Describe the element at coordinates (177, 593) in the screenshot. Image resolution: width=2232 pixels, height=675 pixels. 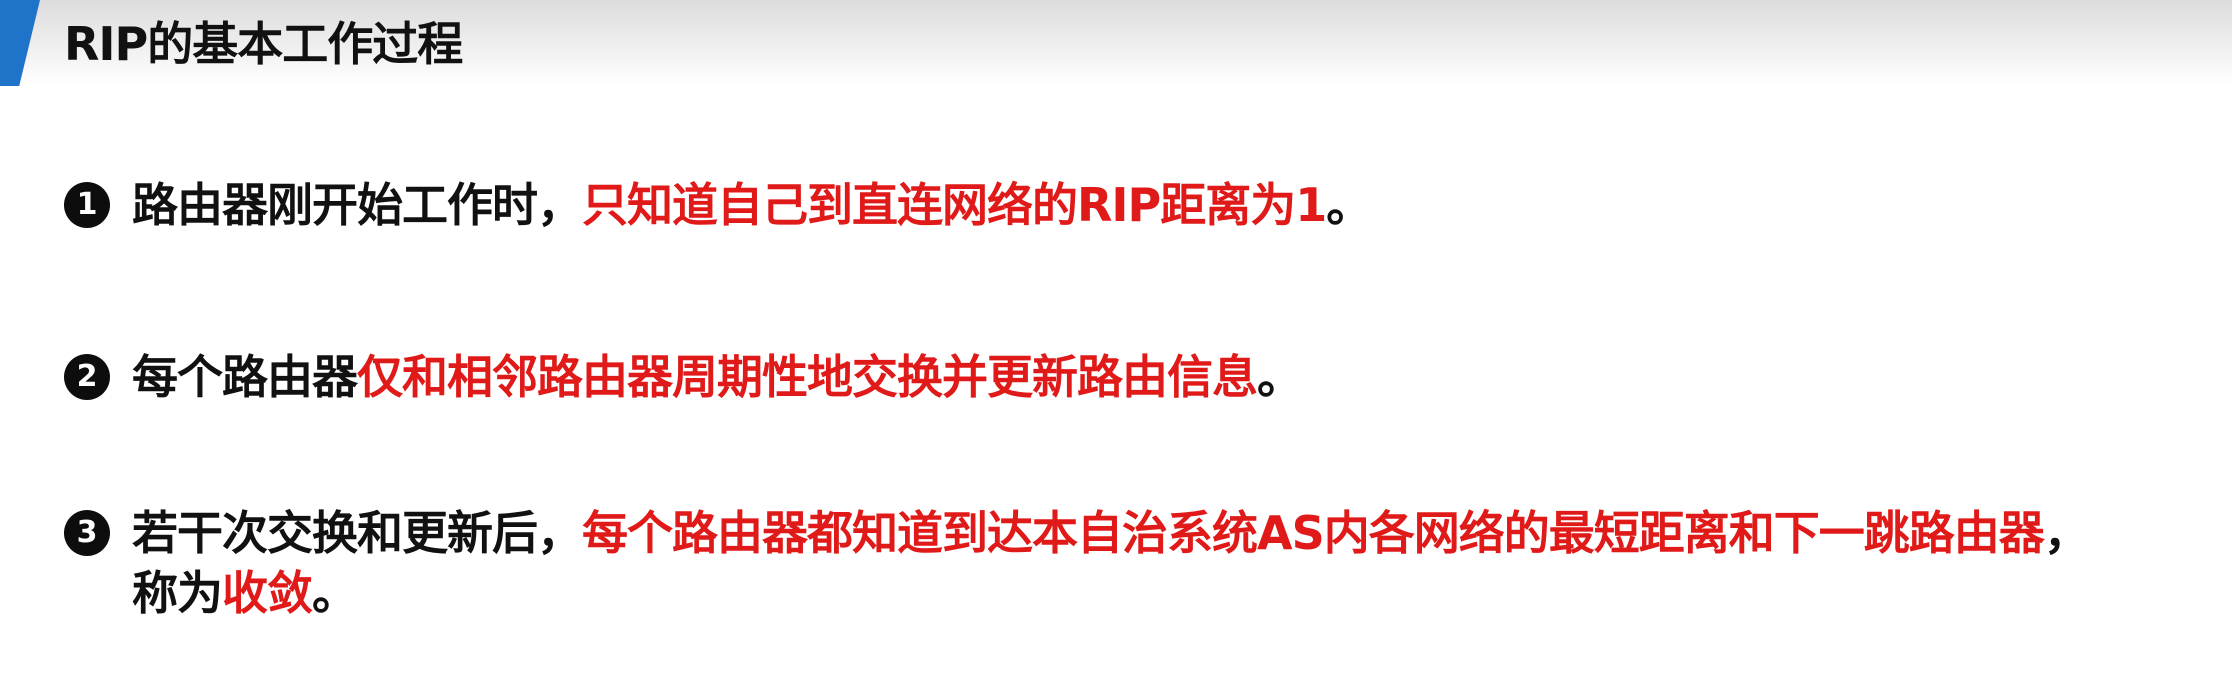
I see `list-item-3-line-2-text-part-1: 称为` at that location.